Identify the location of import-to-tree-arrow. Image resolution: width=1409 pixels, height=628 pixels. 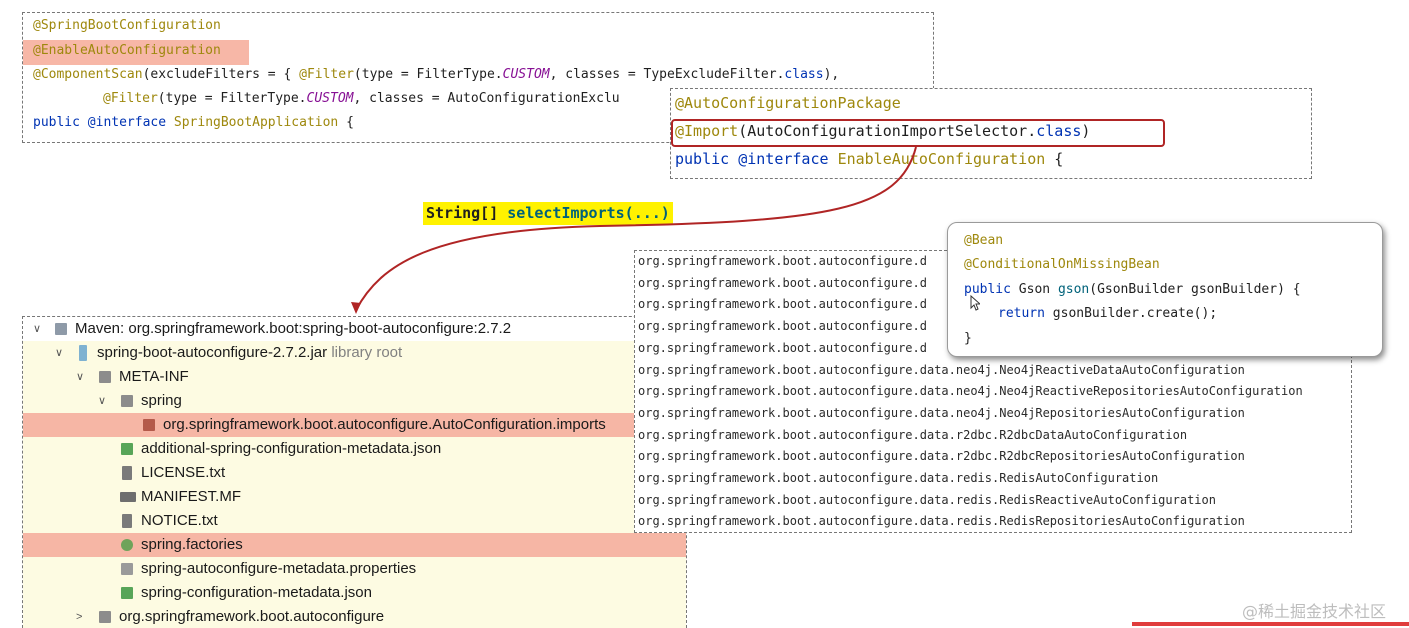
(634, 230).